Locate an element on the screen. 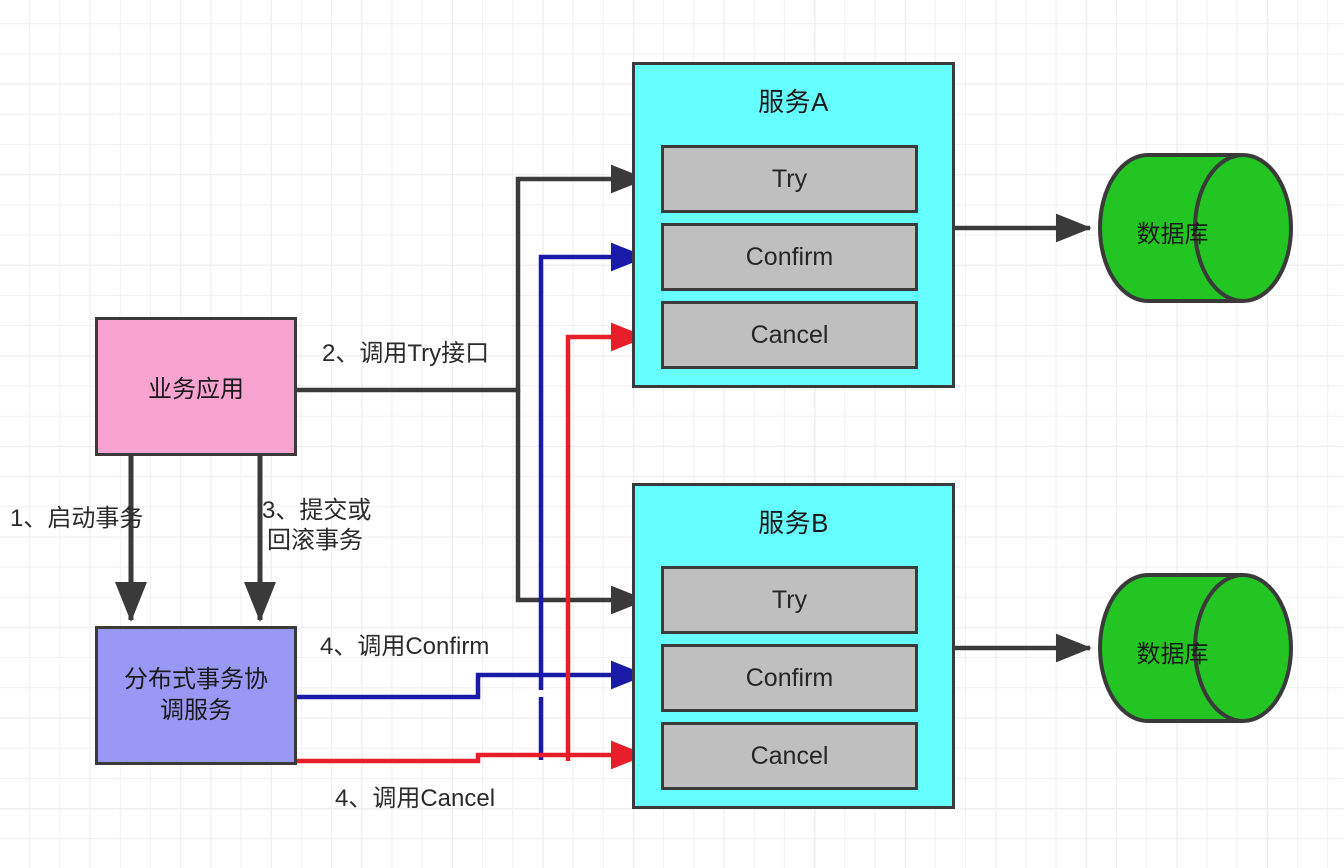  service-a-node: 服务A Try Confirm Cancel is located at coordinates (793, 225).